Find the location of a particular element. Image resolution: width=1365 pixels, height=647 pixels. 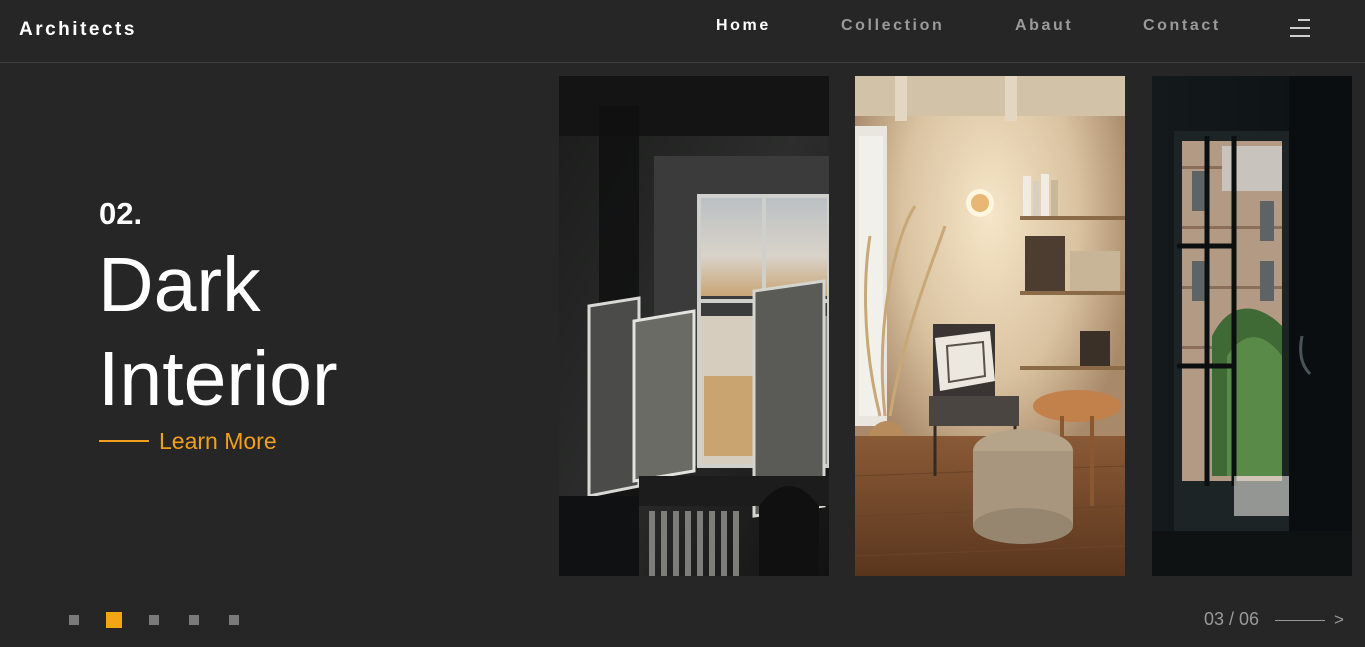

learn-more-link: Learn More is located at coordinates (188, 441).